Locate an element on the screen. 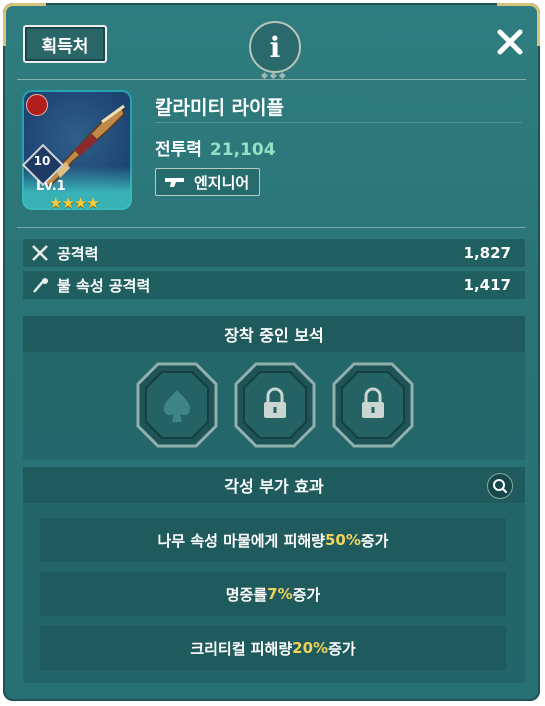 The image size is (545, 706). magnifier-icon is located at coordinates (500, 486).